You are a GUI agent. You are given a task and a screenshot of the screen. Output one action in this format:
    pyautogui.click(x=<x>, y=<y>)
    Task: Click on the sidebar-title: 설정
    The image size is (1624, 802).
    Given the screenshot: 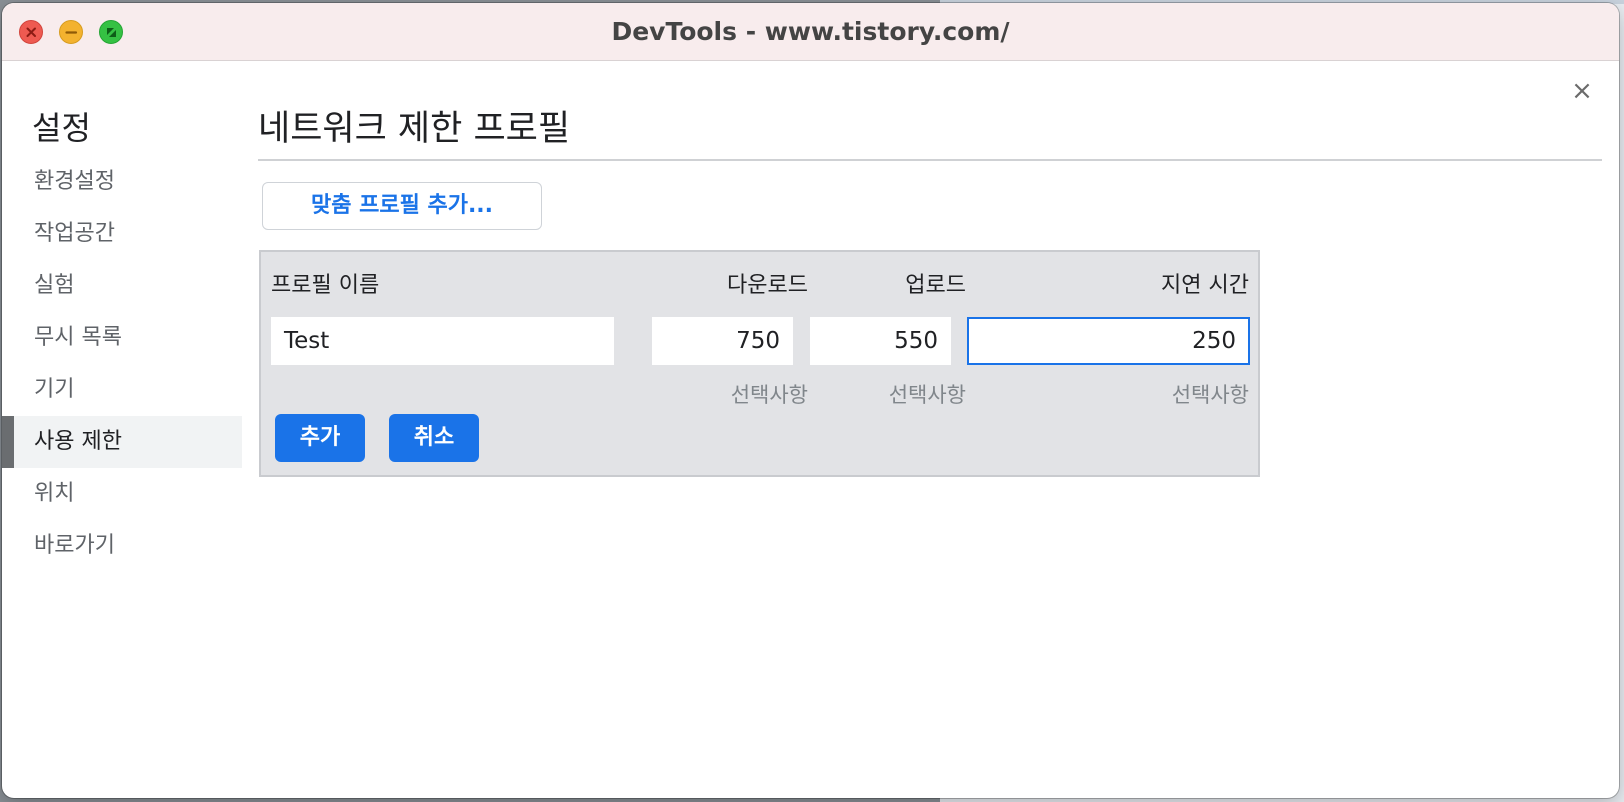 What is the action you would take?
    pyautogui.click(x=61, y=128)
    